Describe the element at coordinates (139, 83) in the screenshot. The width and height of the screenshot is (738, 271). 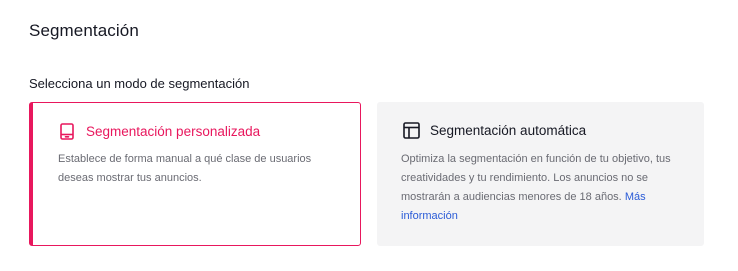
I see `mode-select-label: Selecciona un modo de segmentación` at that location.